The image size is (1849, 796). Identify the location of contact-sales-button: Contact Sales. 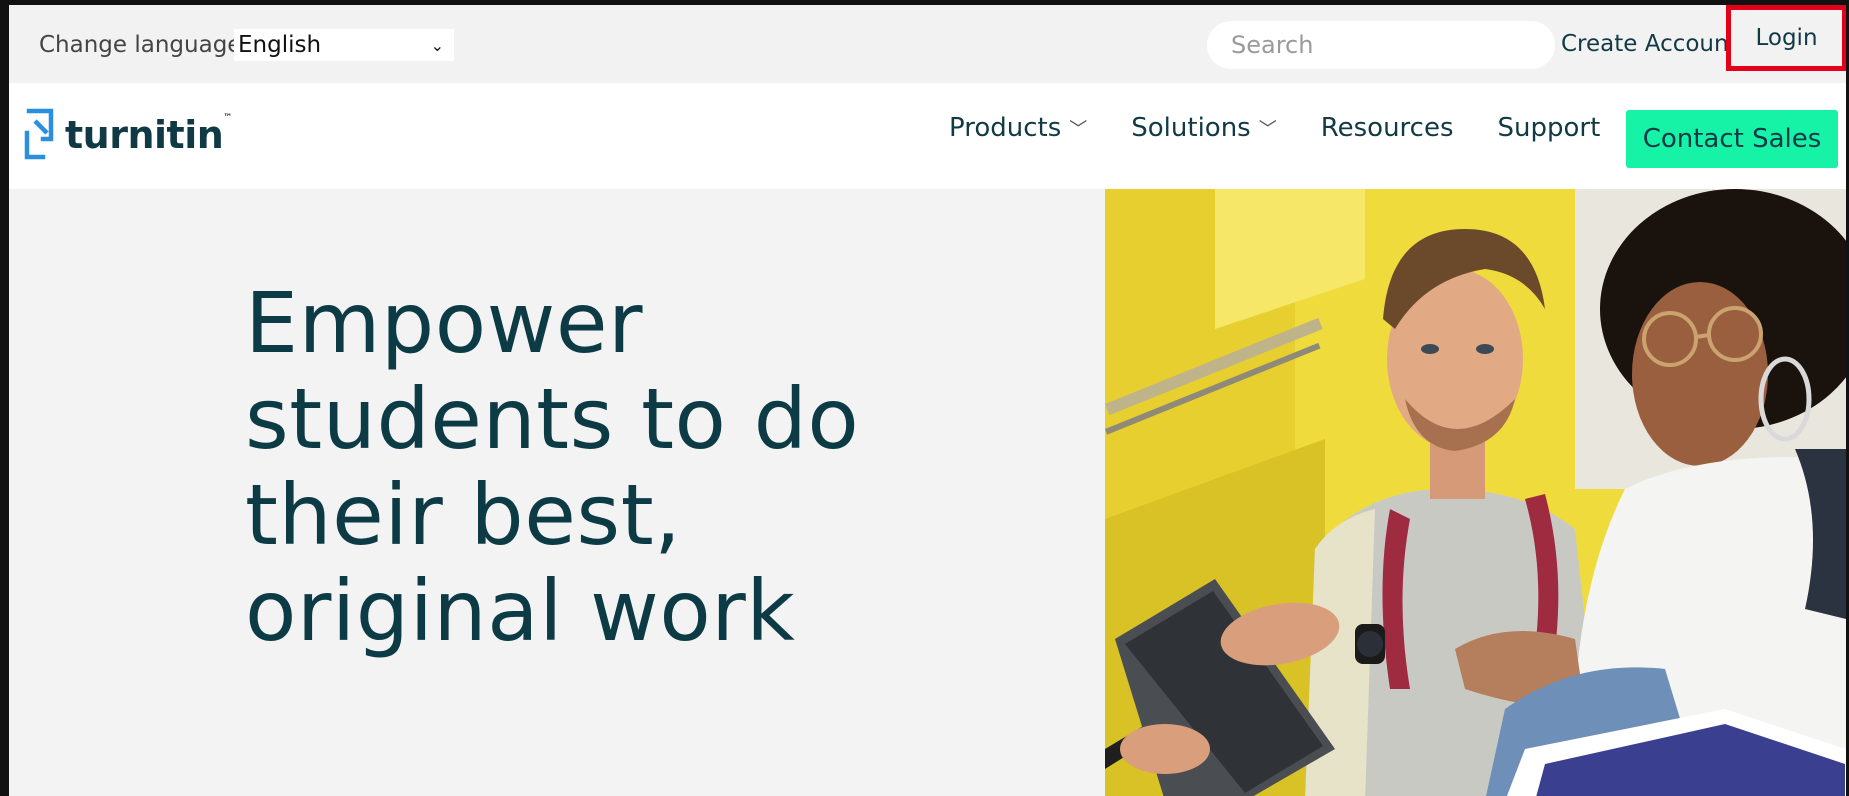
(1732, 139).